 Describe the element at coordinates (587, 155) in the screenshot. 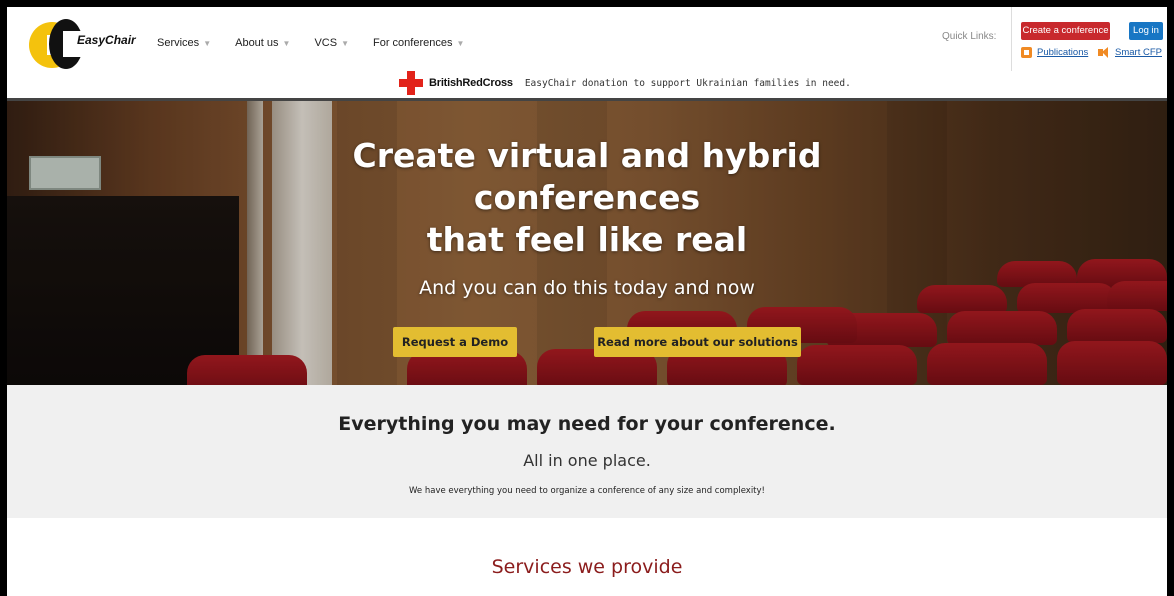

I see `hero-title-line: Create virtual and hybrid` at that location.